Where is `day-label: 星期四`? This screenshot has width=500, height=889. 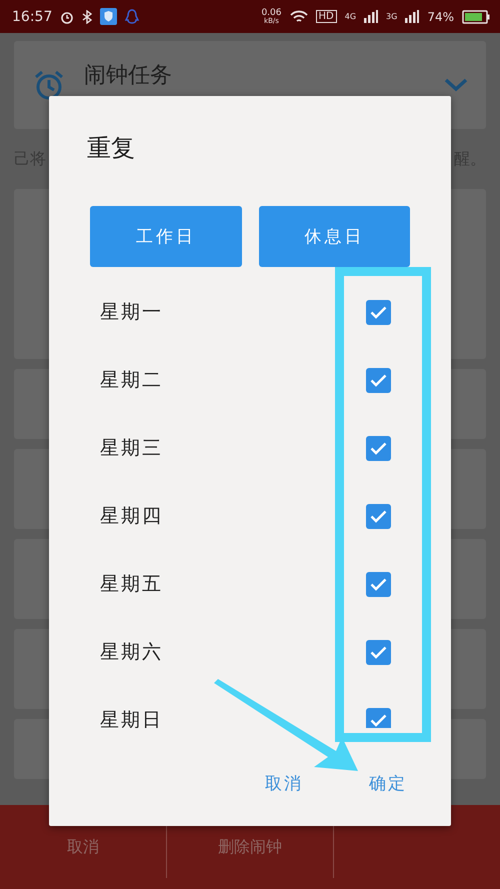 day-label: 星期四 is located at coordinates (132, 516).